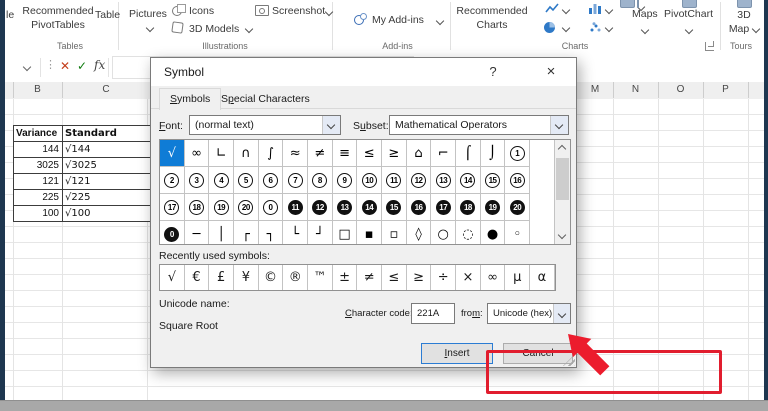 This screenshot has height=411, width=768. What do you see at coordinates (549, 27) in the screenshot?
I see `pie-chart-icon` at bounding box center [549, 27].